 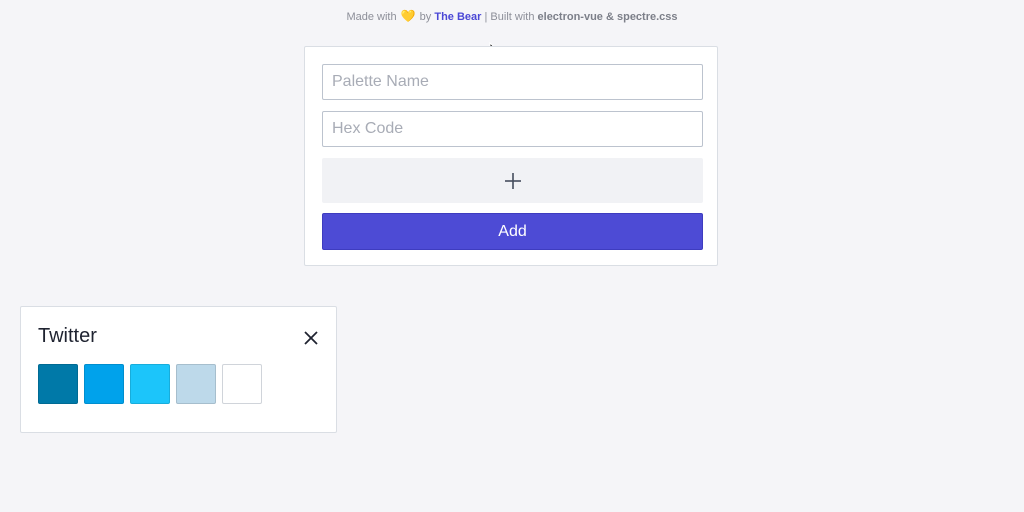 What do you see at coordinates (512, 82) in the screenshot?
I see `palette-name-input` at bounding box center [512, 82].